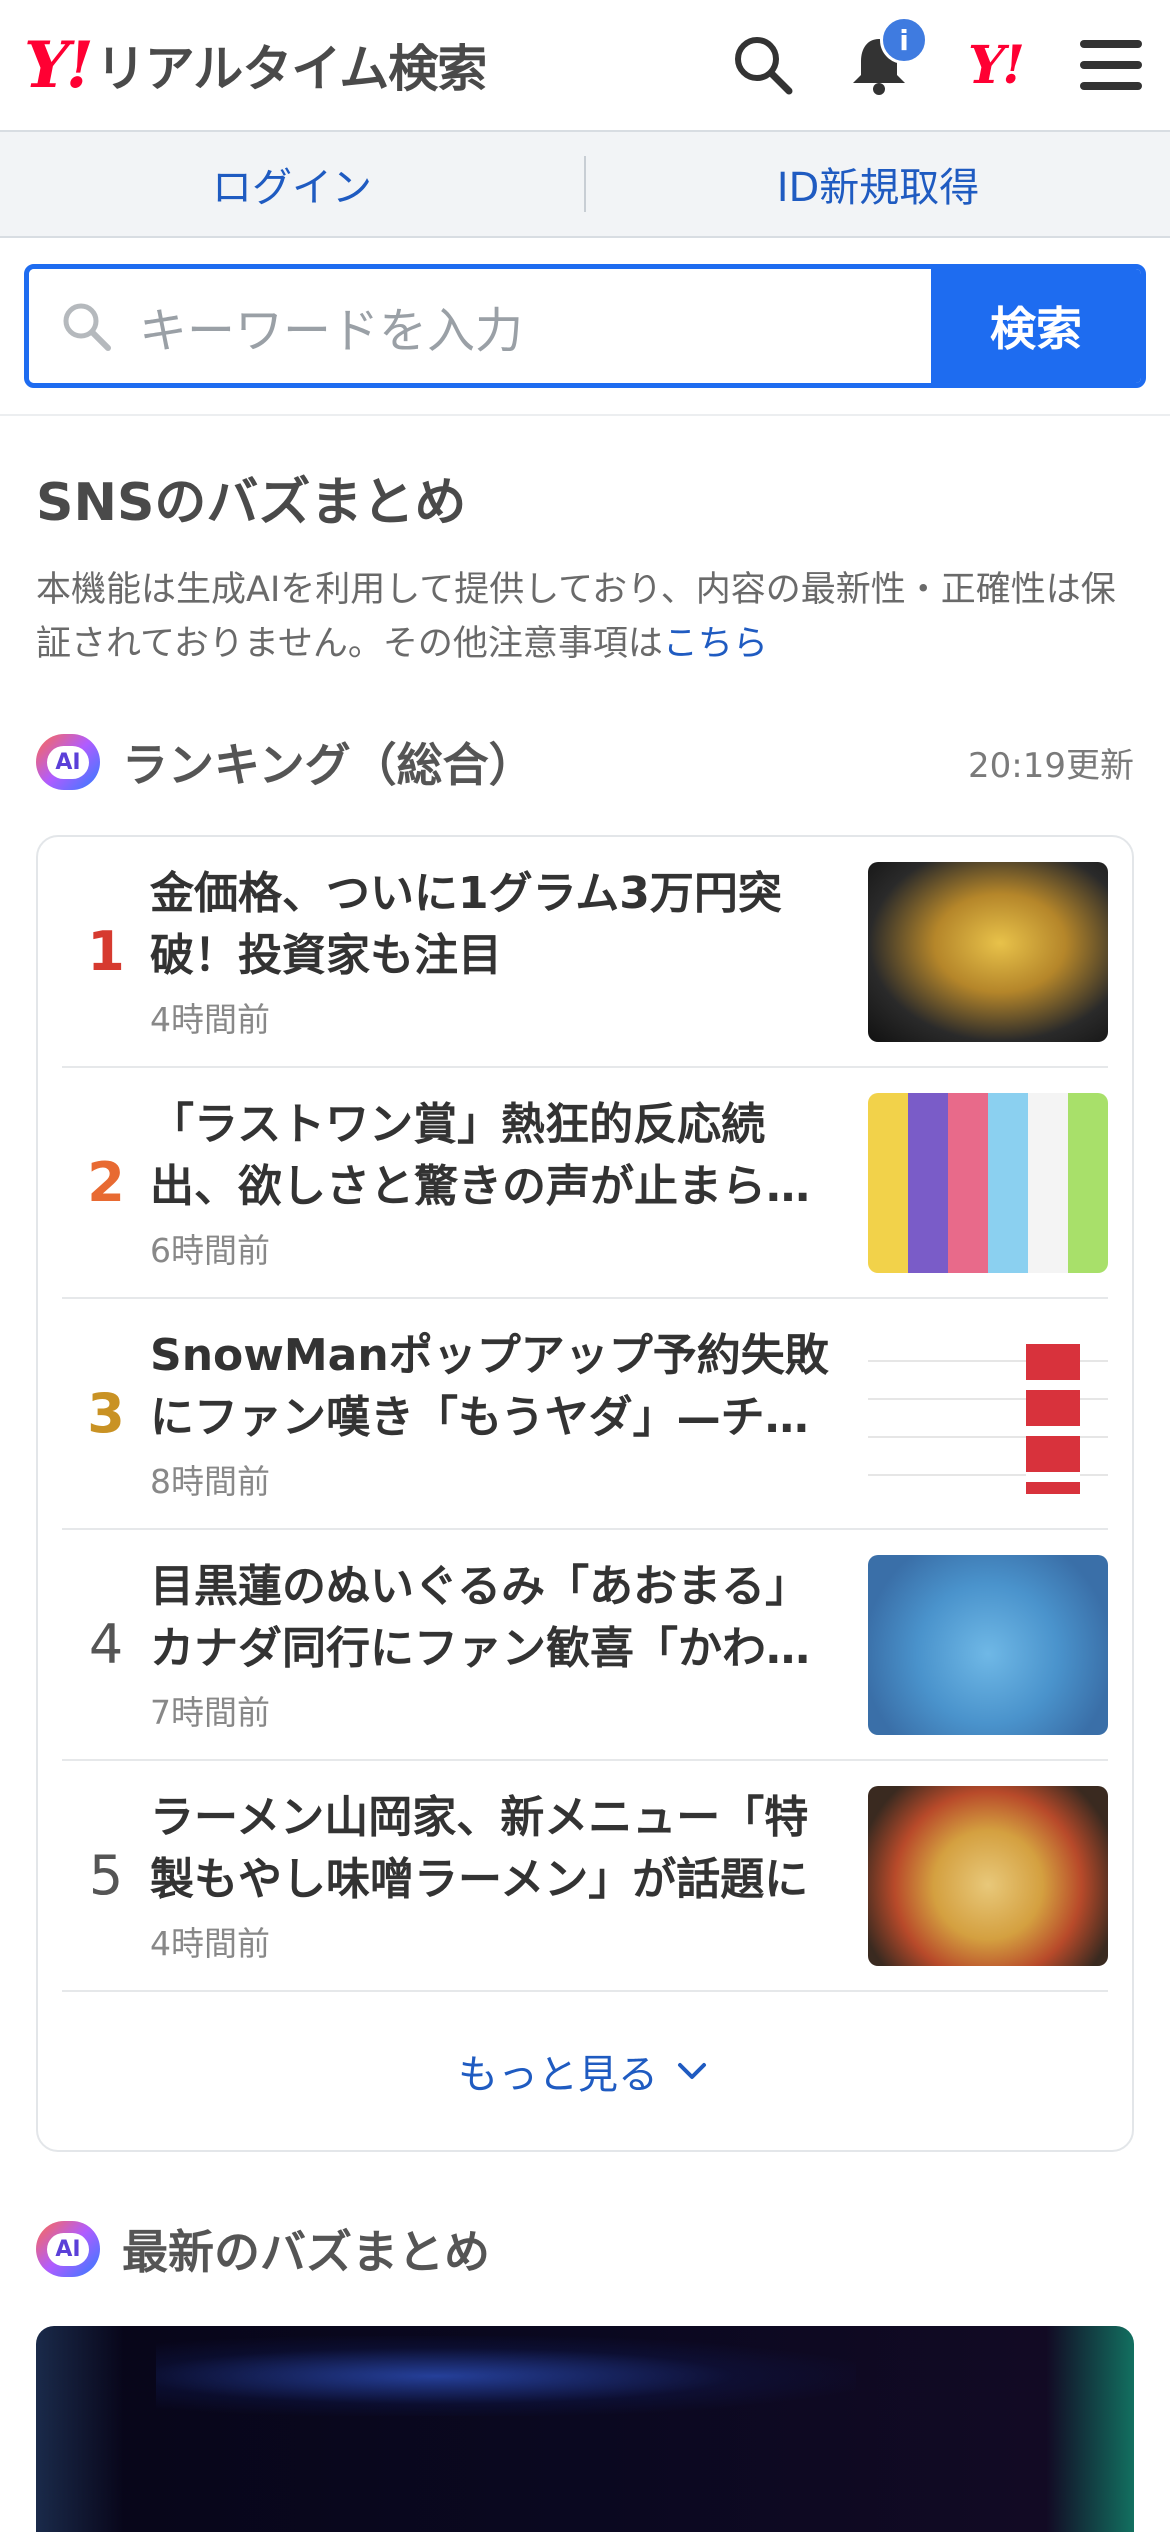 The image size is (1170, 2532). What do you see at coordinates (1111, 65) in the screenshot?
I see `menu-icon` at bounding box center [1111, 65].